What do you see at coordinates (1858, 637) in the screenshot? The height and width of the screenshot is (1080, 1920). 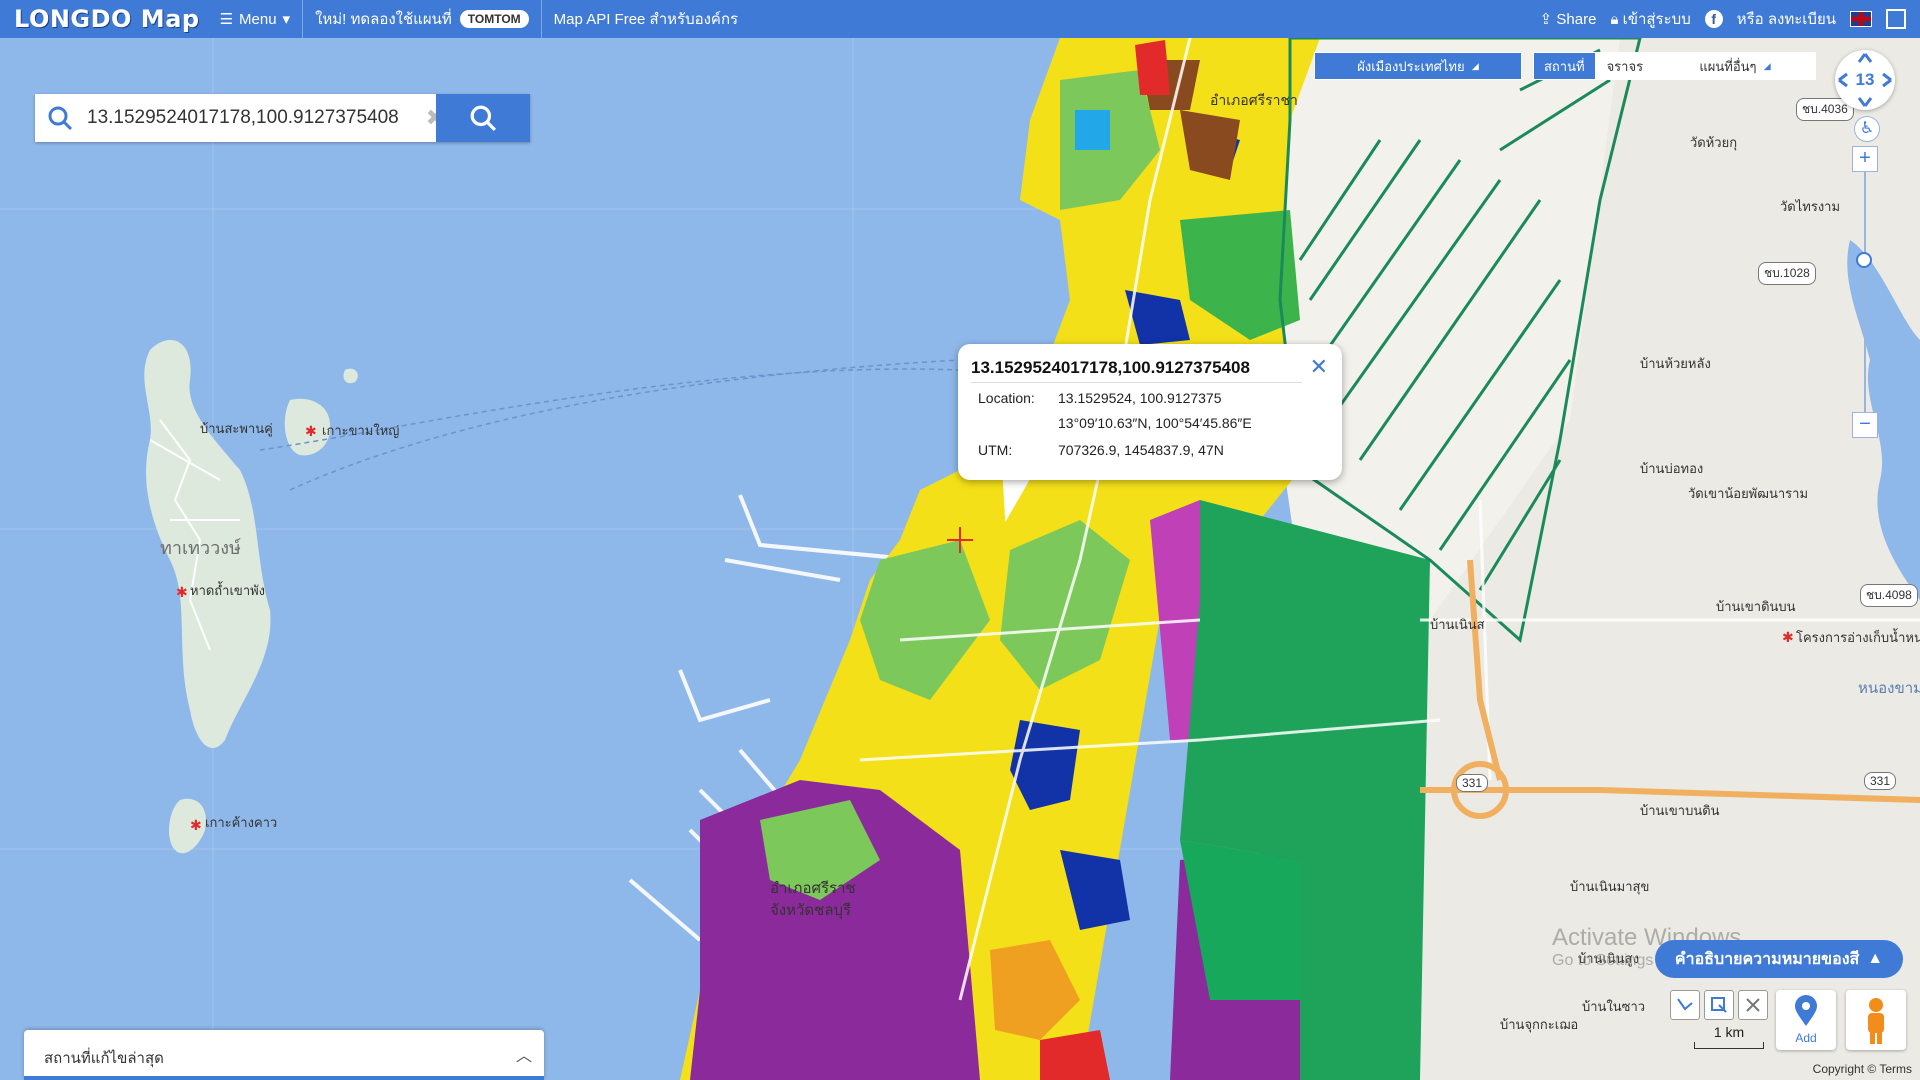 I see `label-khrongkan: โครงการอ่างเก็บน้ำหน` at bounding box center [1858, 637].